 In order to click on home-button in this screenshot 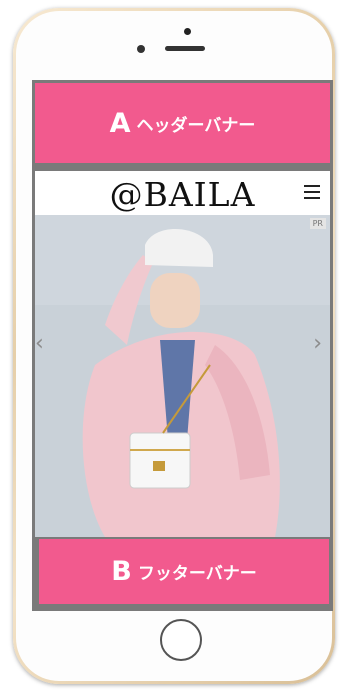, I will do `click(181, 640)`.